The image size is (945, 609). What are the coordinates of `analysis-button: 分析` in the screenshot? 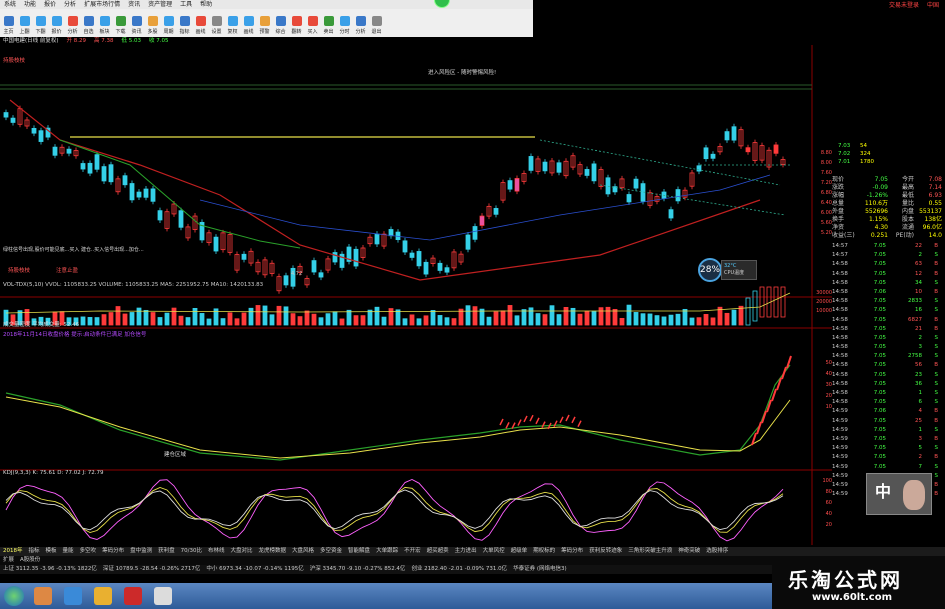 It's located at (72, 23).